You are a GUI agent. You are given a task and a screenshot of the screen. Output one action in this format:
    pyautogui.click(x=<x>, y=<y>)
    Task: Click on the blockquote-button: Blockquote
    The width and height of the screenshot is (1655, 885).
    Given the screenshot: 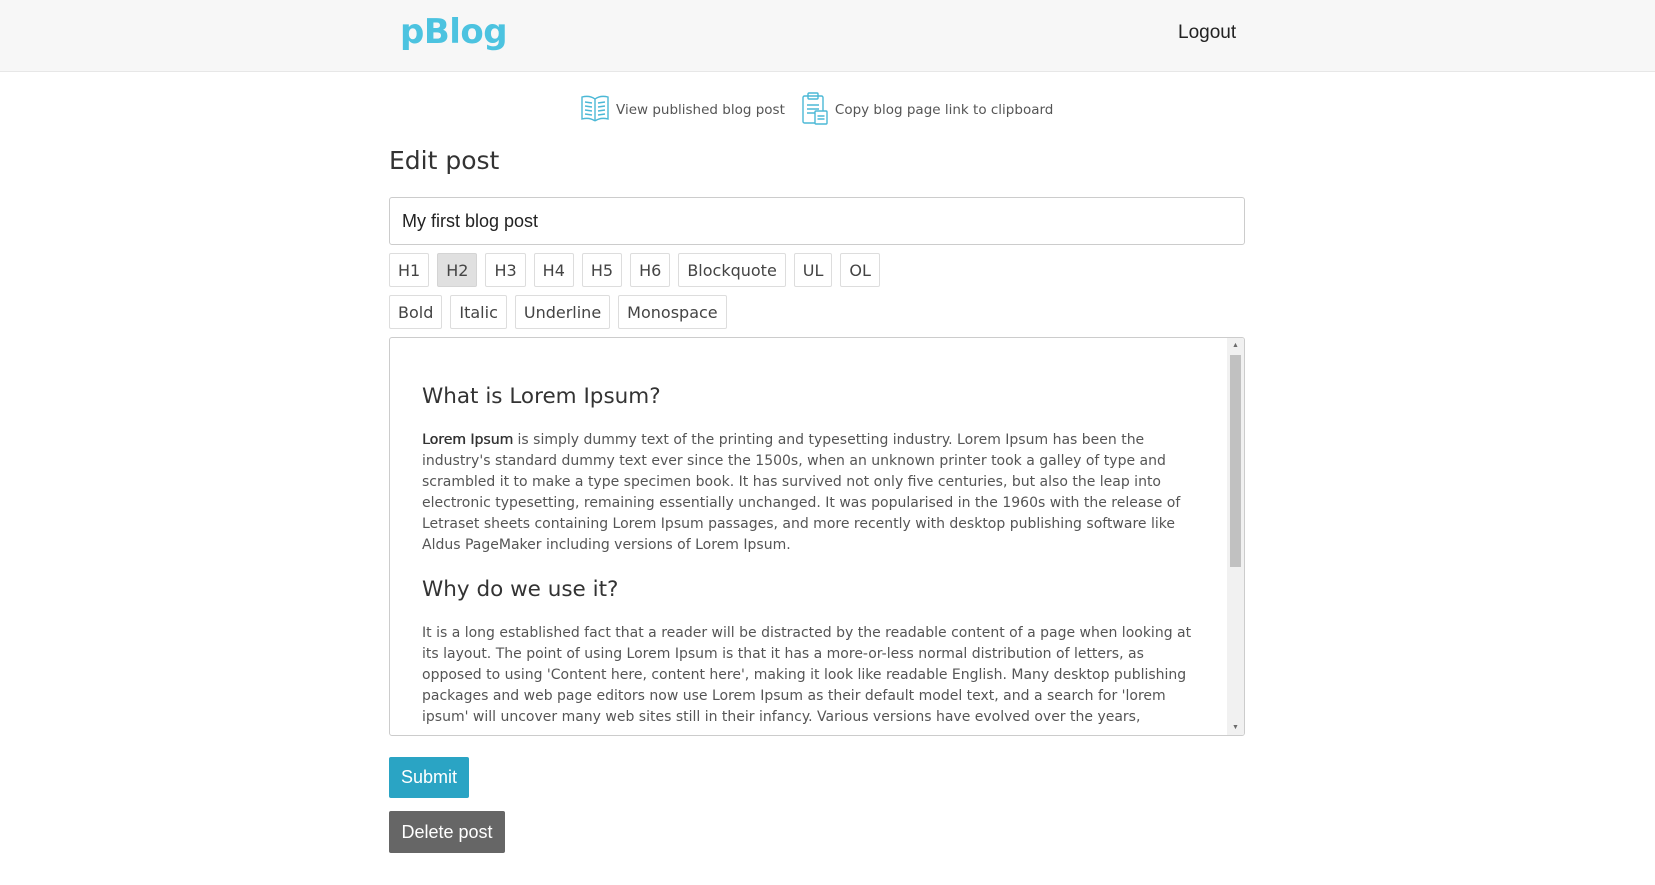 What is the action you would take?
    pyautogui.click(x=732, y=270)
    